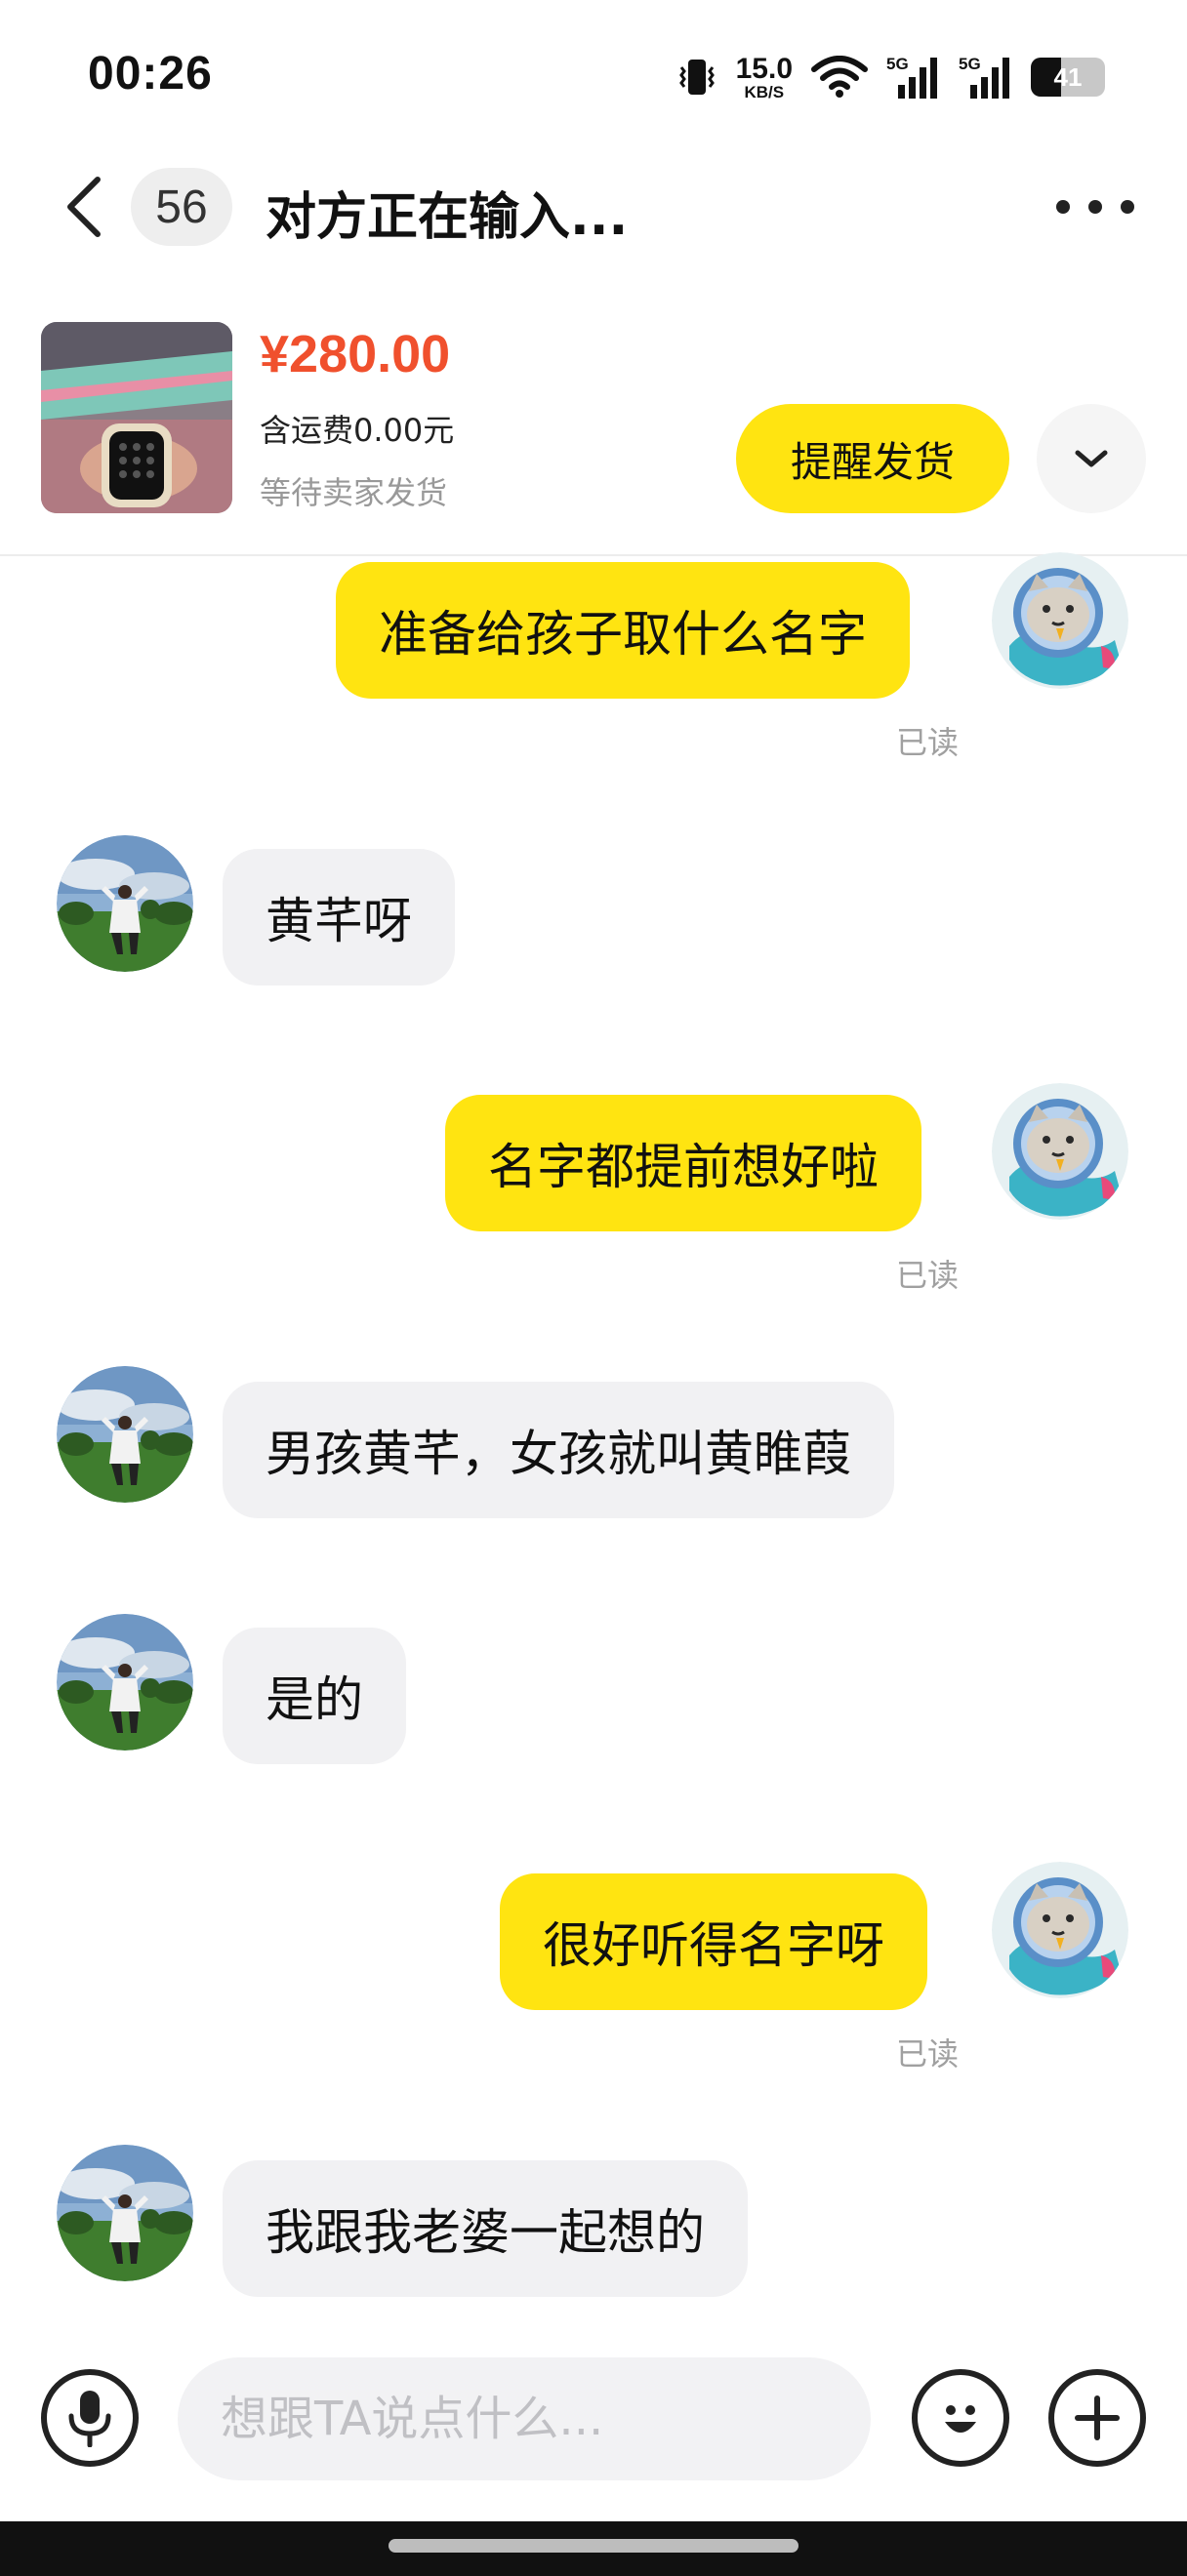 The image size is (1187, 2576). I want to click on product-thumbnail, so click(136, 417).